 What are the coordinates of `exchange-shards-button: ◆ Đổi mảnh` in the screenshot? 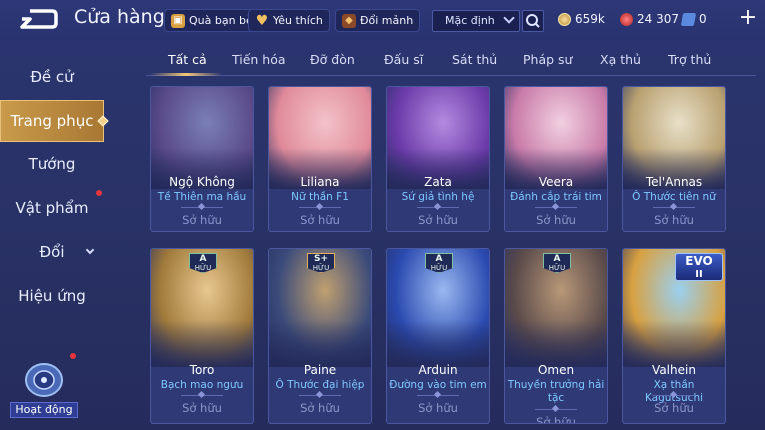 It's located at (378, 20).